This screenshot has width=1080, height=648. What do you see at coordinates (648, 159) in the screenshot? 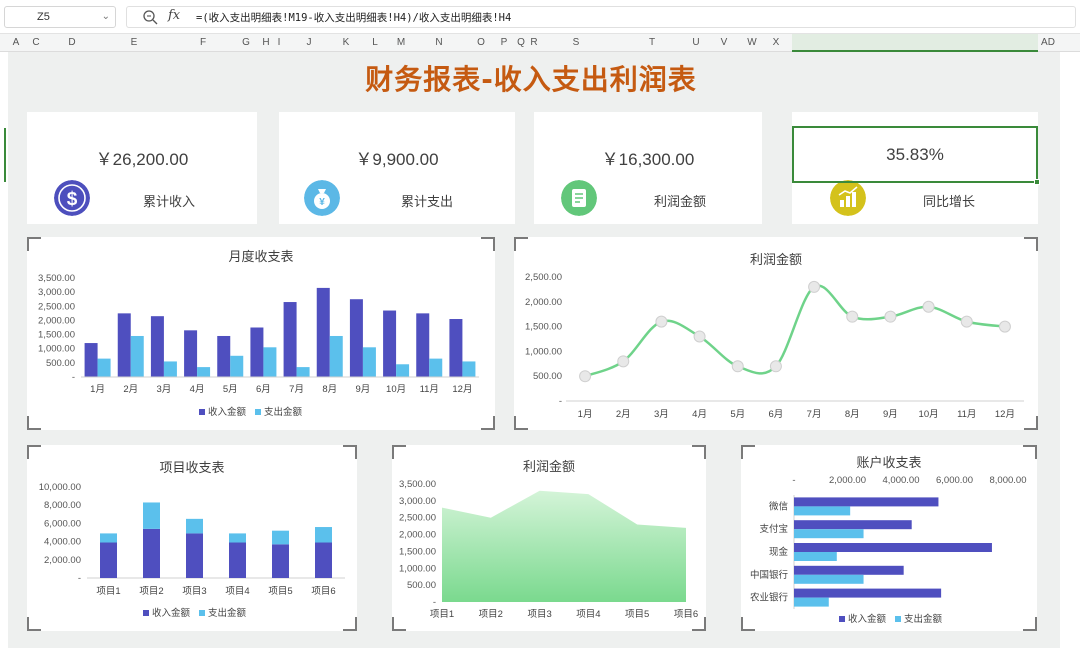
I see `kpi-value: ￥16,300.00` at bounding box center [648, 159].